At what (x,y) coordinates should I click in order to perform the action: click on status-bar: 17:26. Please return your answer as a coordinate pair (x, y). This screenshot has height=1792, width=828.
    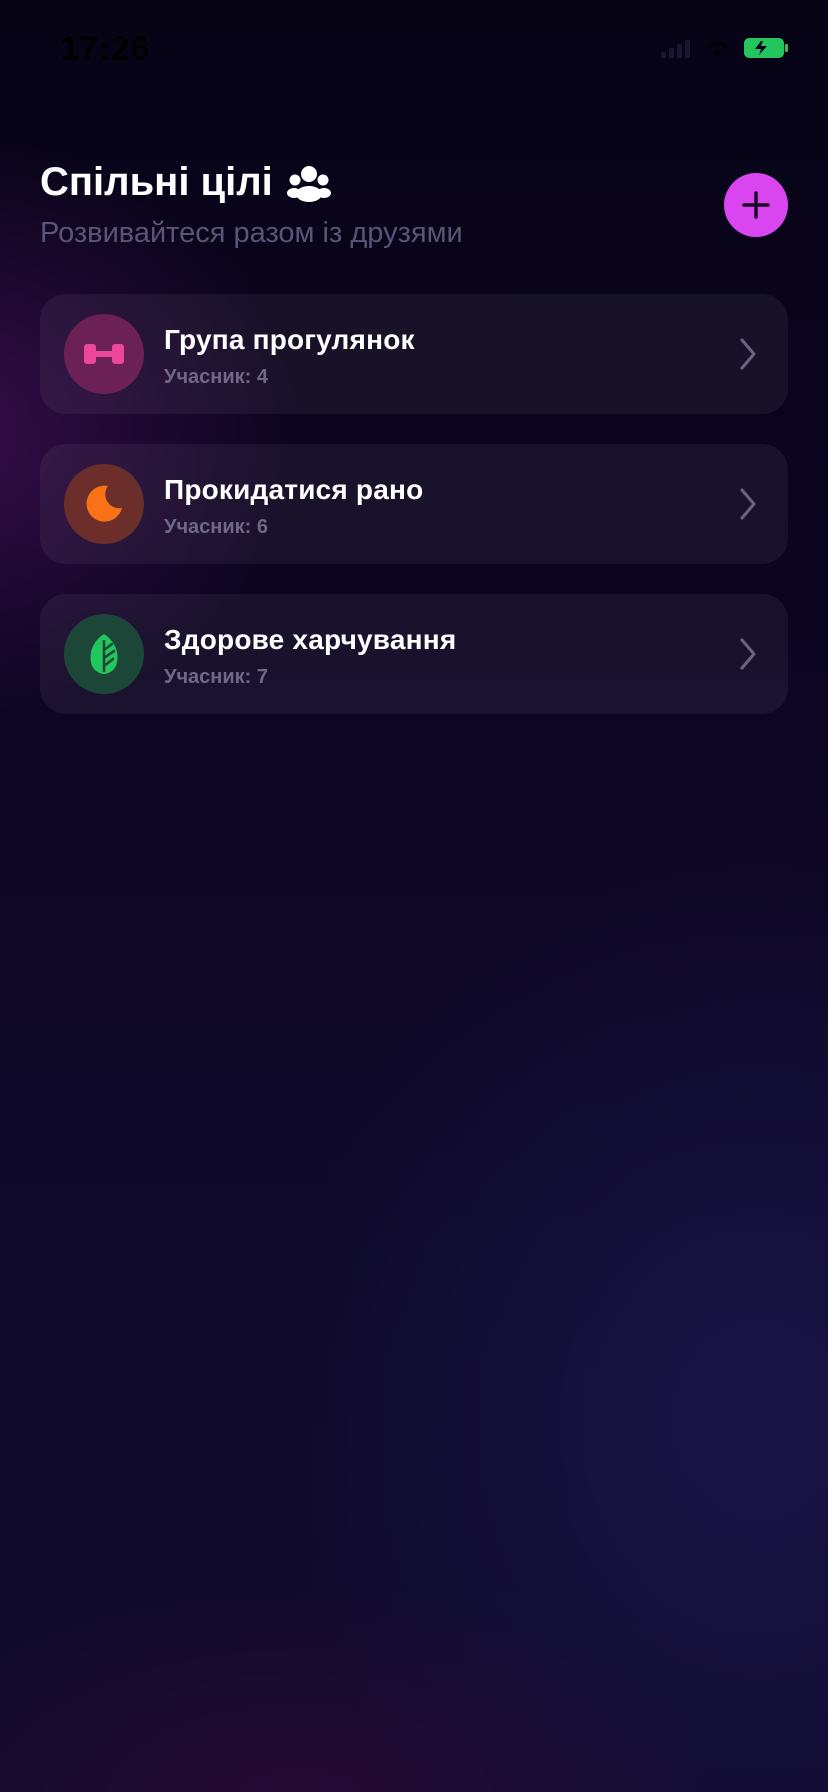
    Looking at the image, I should click on (414, 50).